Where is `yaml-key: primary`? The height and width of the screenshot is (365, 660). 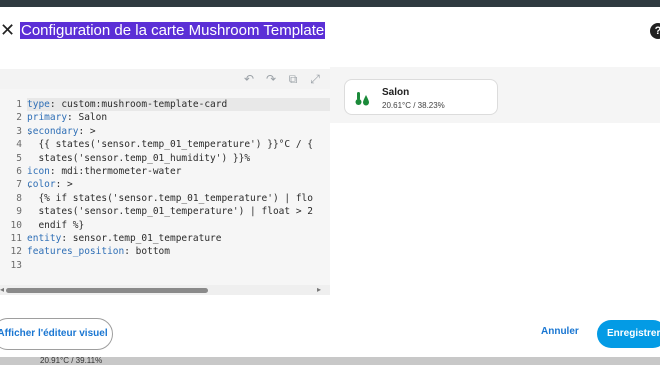 yaml-key: primary is located at coordinates (47, 118).